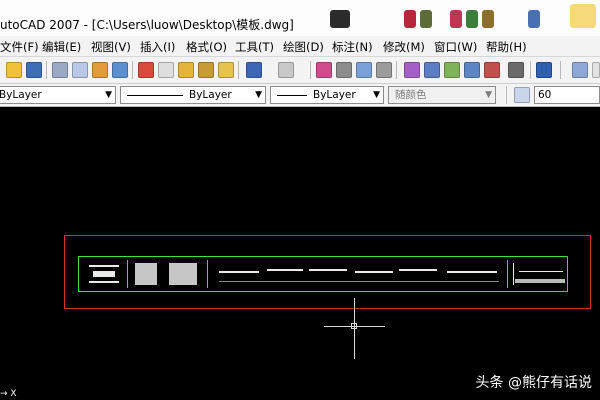 The width and height of the screenshot is (600, 400). I want to click on cut-icon, so click(146, 70).